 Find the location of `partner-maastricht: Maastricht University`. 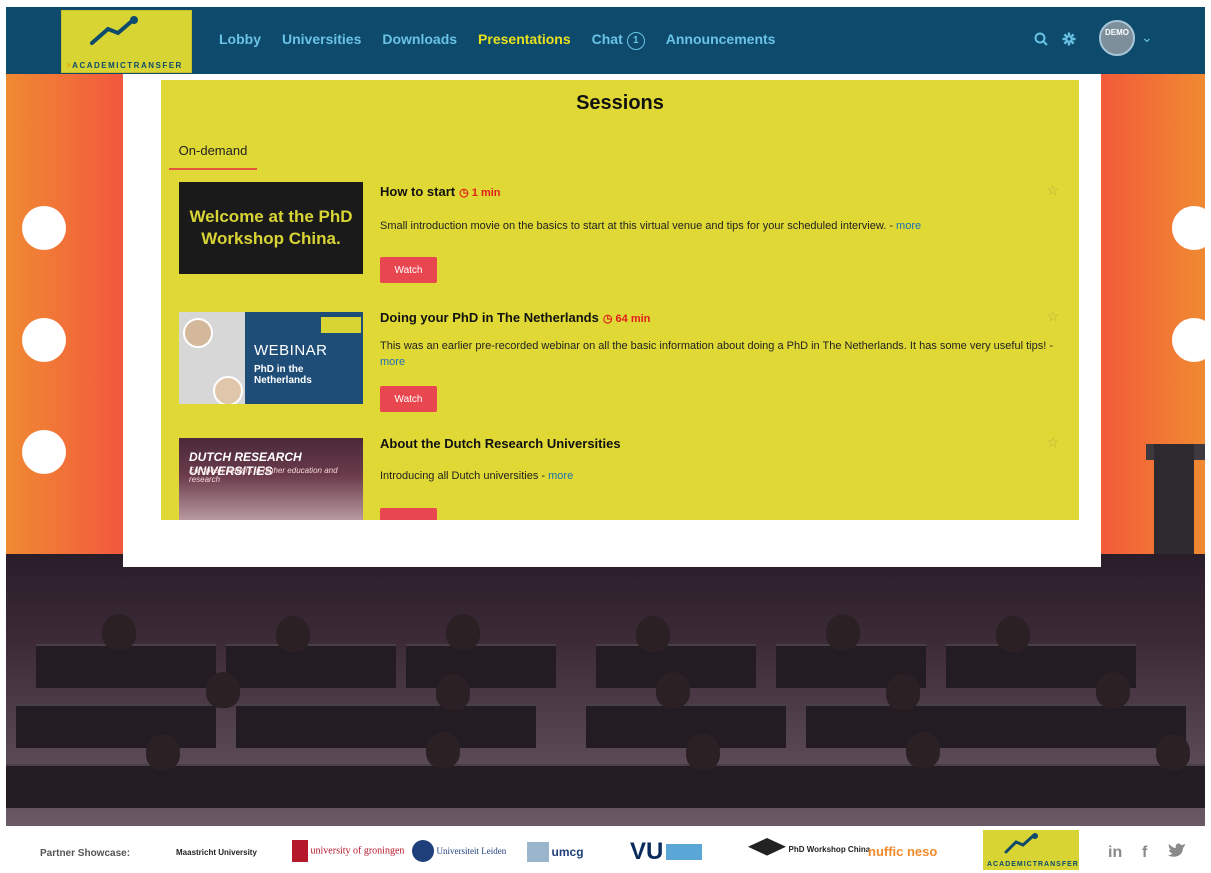

partner-maastricht: Maastricht University is located at coordinates (216, 852).